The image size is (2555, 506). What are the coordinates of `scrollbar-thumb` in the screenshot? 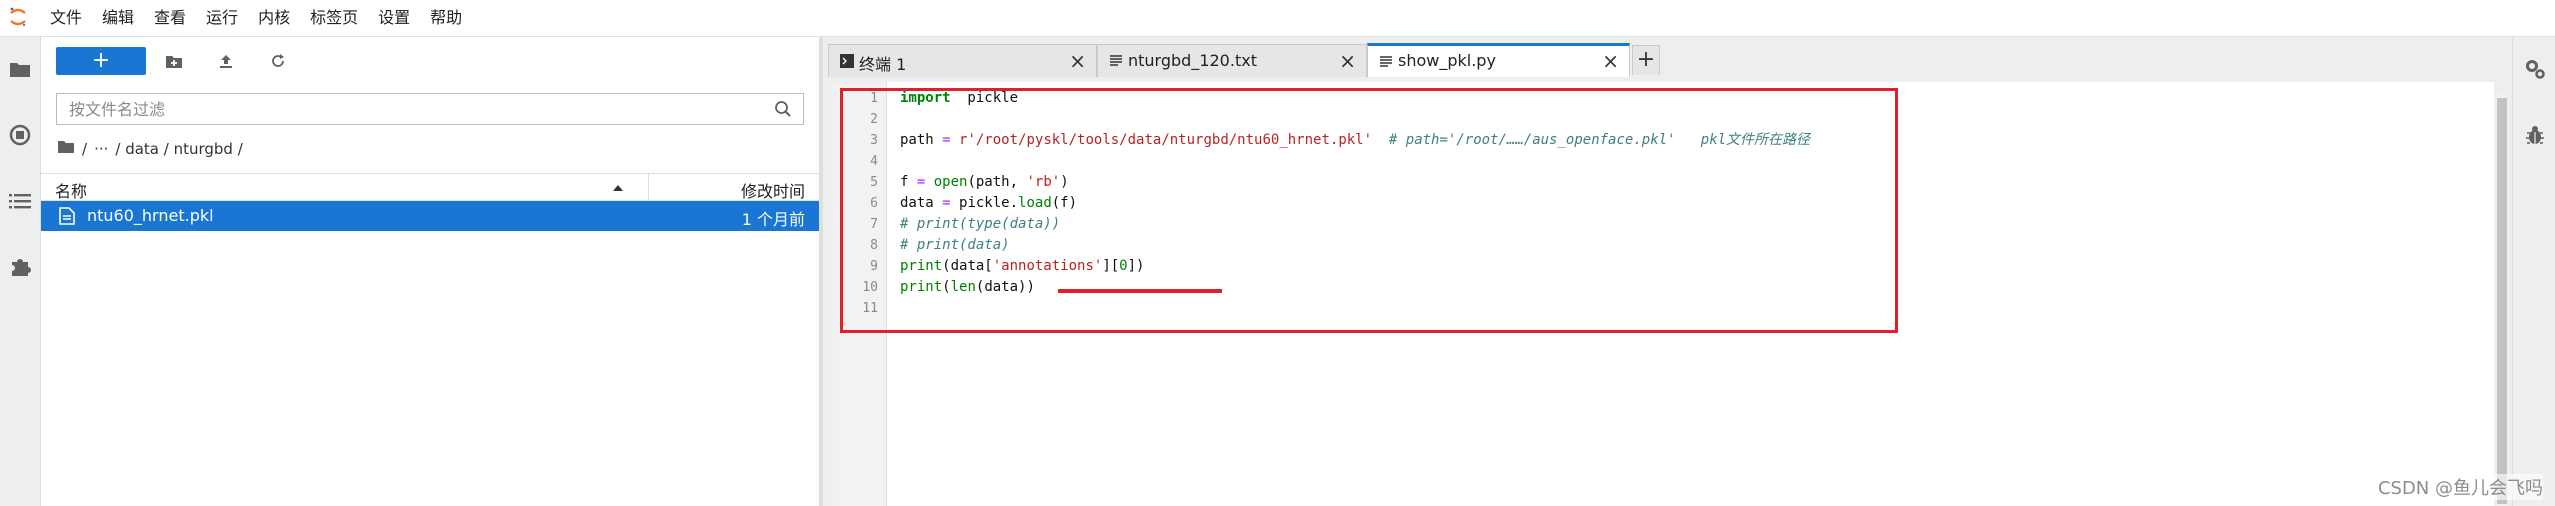 It's located at (2502, 301).